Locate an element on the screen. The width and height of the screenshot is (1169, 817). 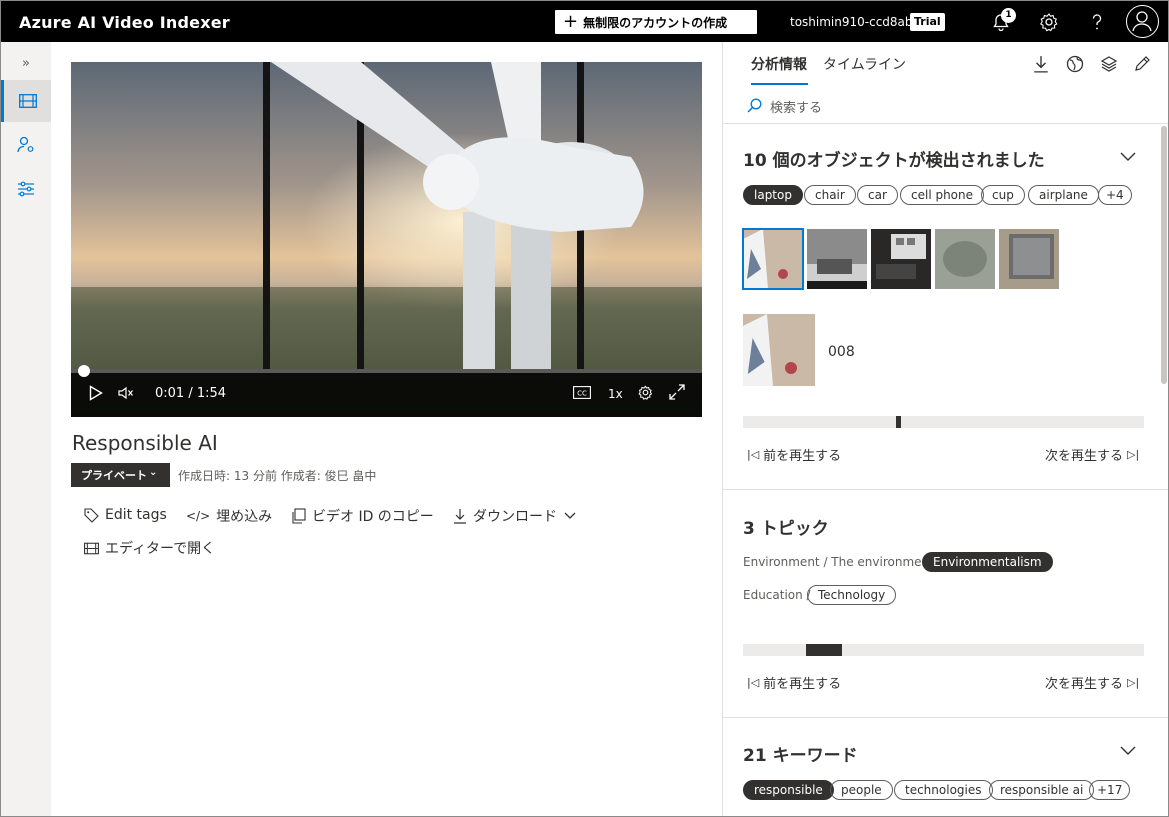
topics-play-next-button: 次を再生する ▷| is located at coordinates (1092, 682).